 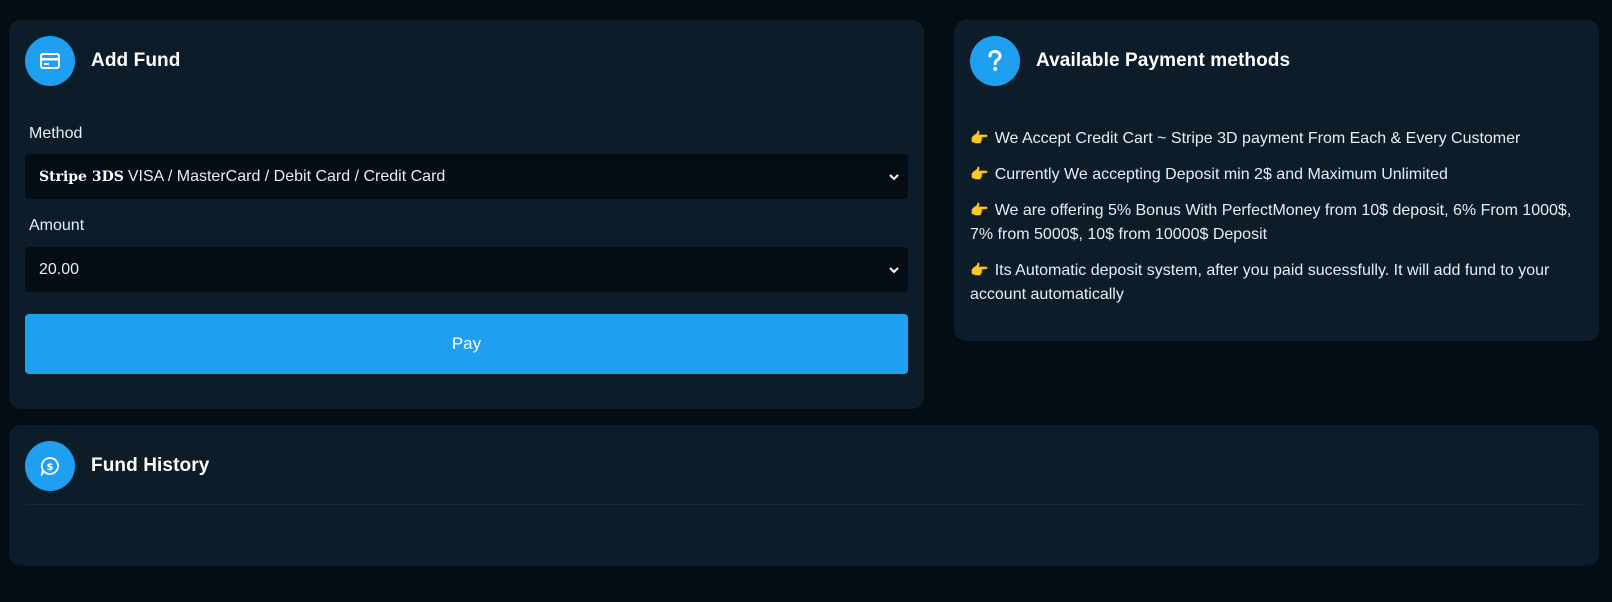 I want to click on amount-value: 20.00, so click(x=59, y=269).